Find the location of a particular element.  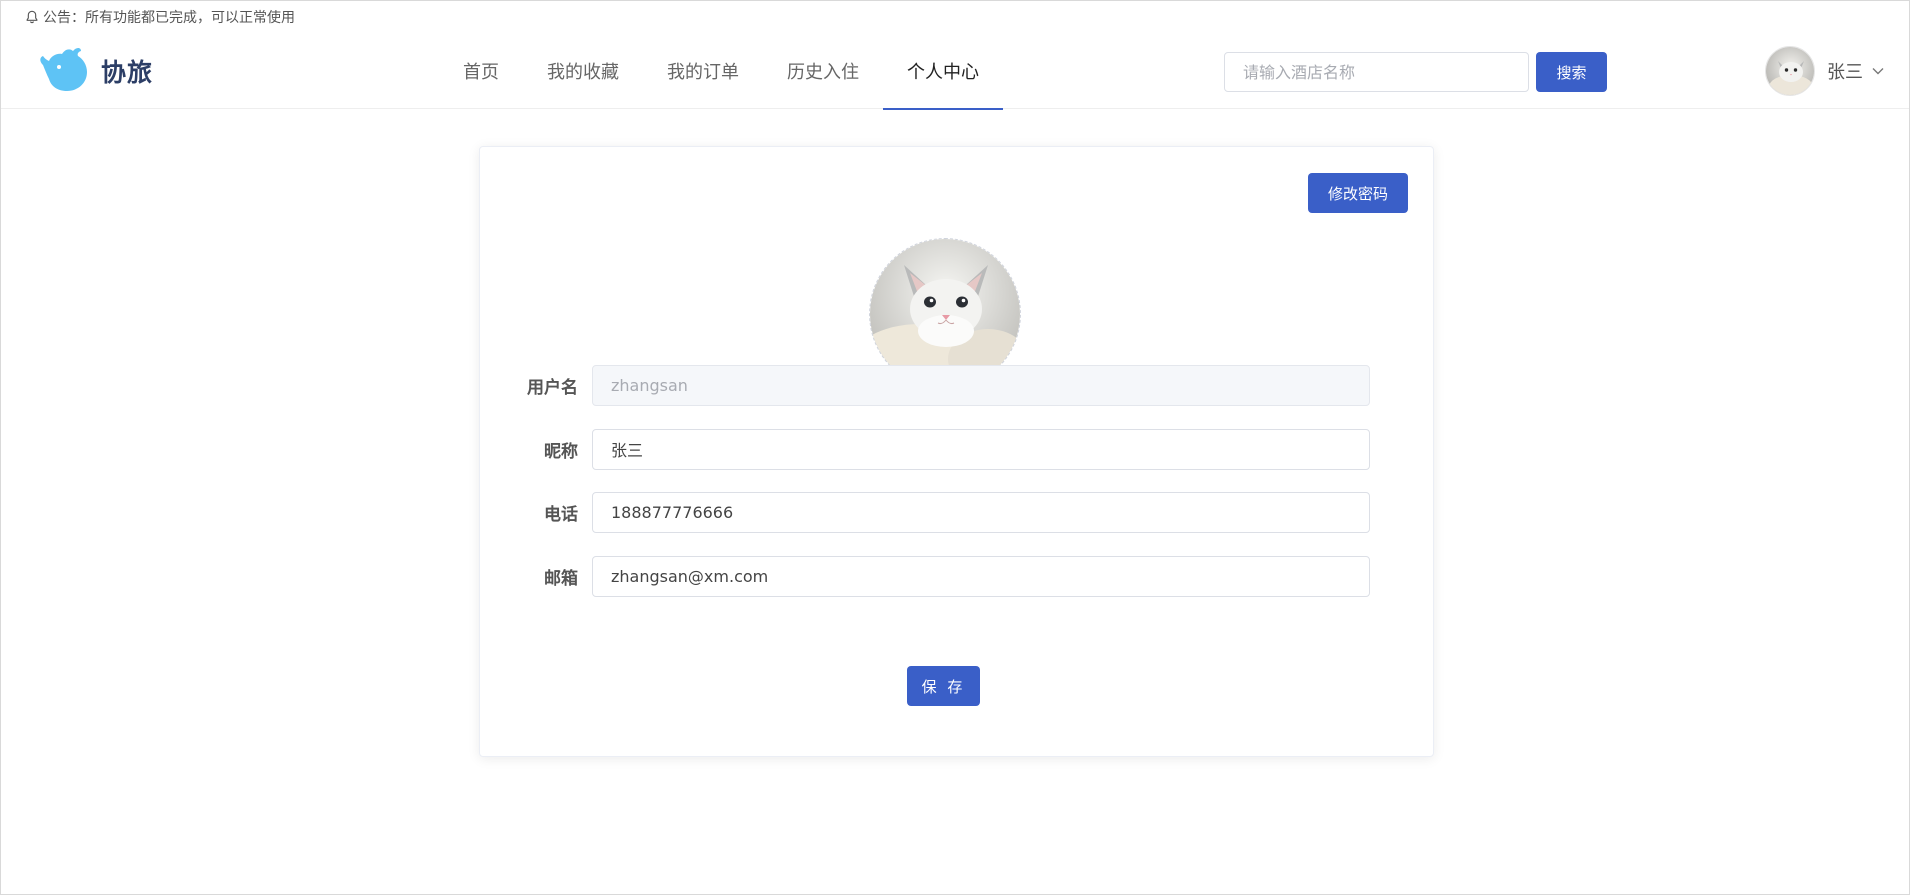

phone-label: 电话 is located at coordinates (561, 514).